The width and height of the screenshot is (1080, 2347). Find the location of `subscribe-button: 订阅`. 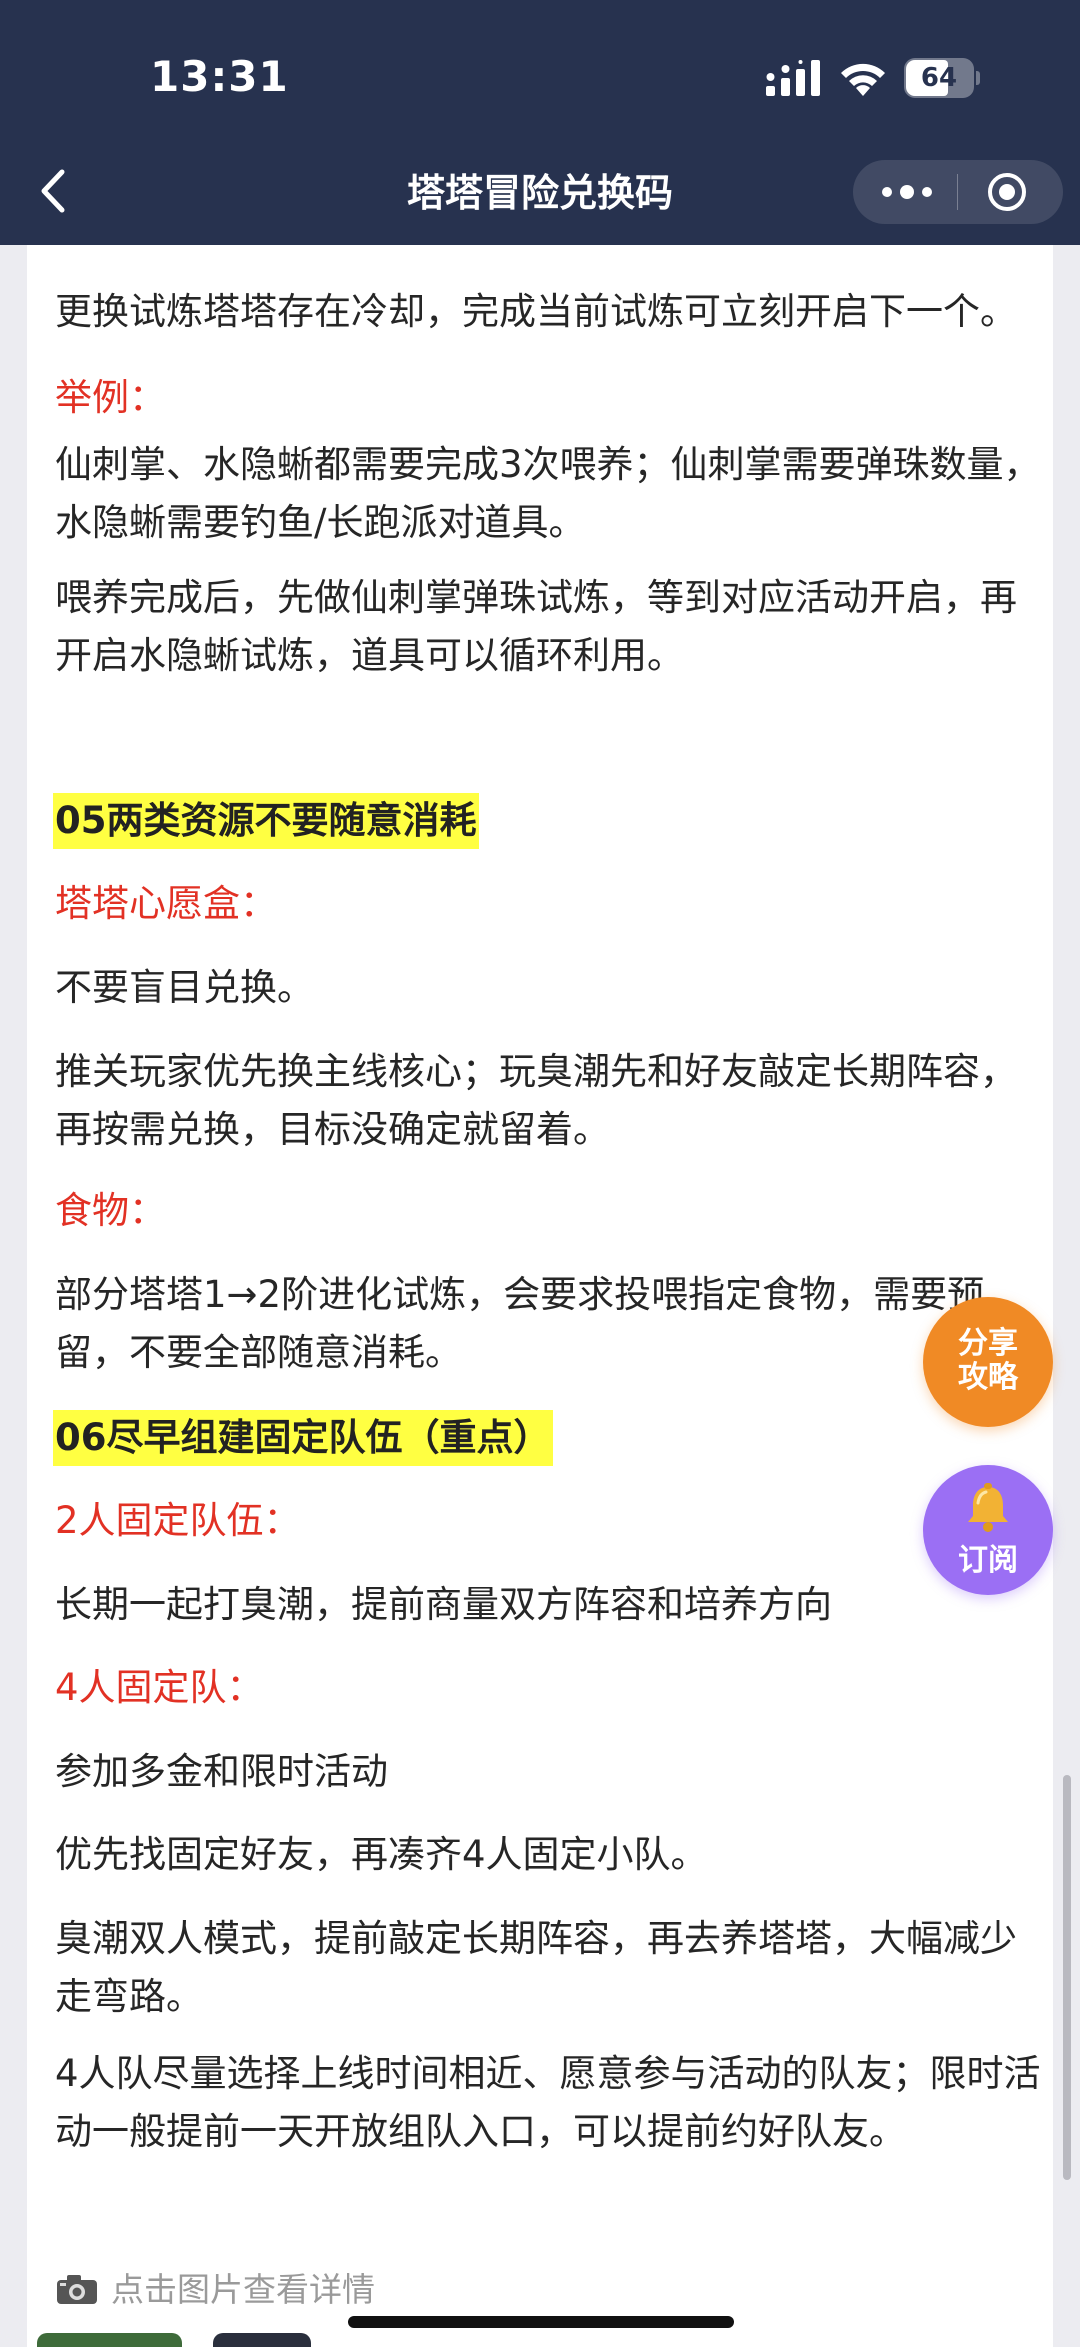

subscribe-button: 订阅 is located at coordinates (988, 1530).